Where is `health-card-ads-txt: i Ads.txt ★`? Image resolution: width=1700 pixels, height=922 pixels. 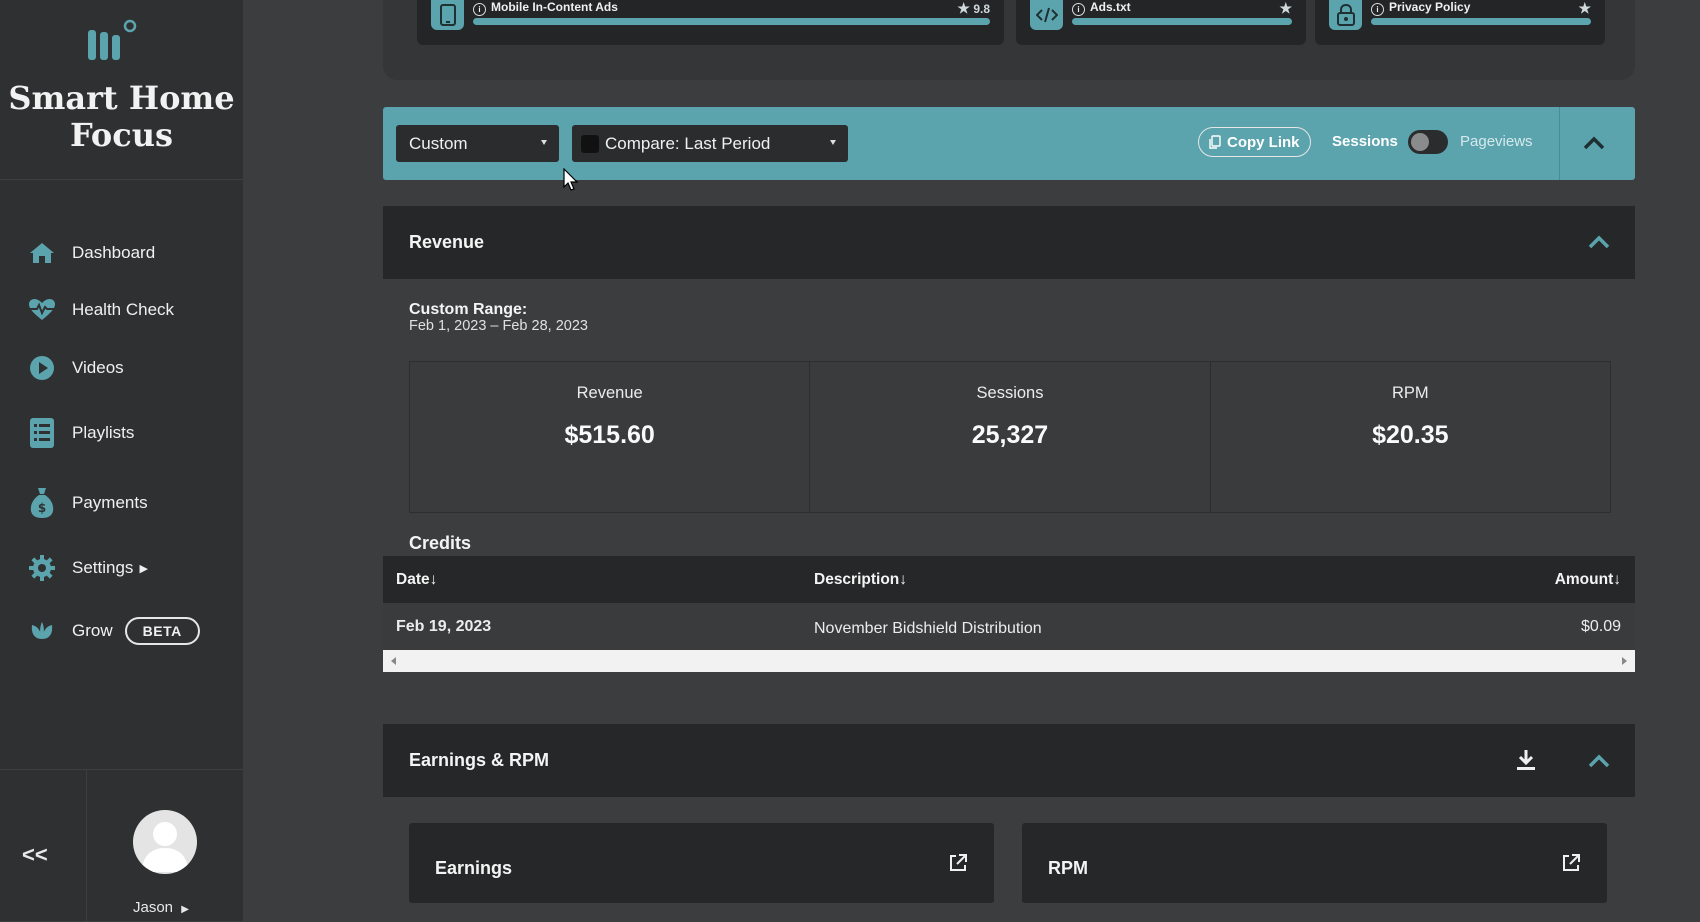 health-card-ads-txt: i Ads.txt ★ is located at coordinates (1161, 22).